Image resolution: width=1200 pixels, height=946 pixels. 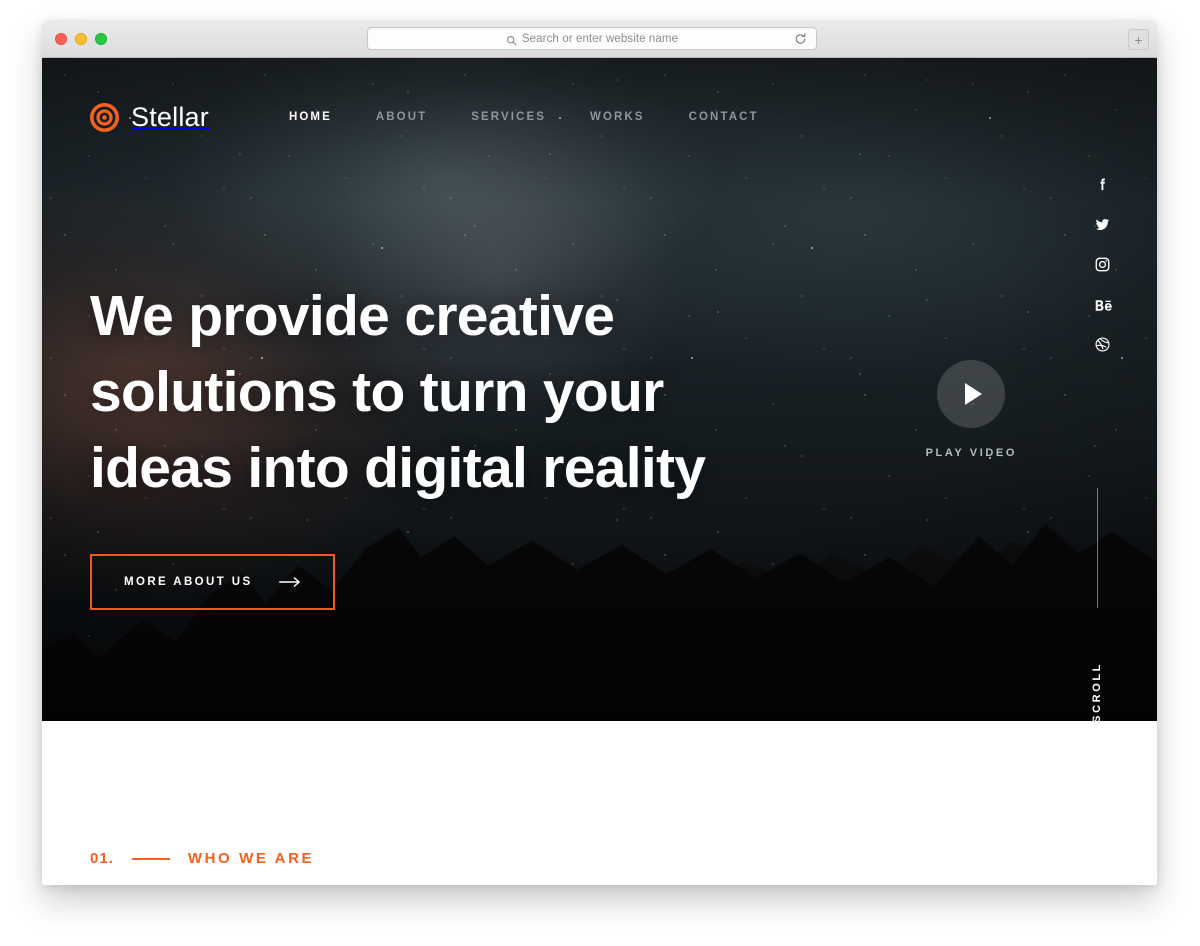 I want to click on section-number: 01., so click(x=102, y=858).